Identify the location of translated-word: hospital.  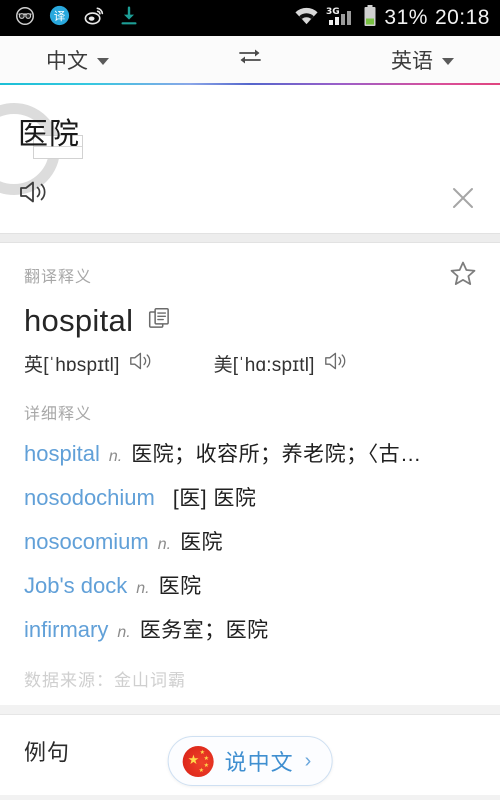
(79, 320).